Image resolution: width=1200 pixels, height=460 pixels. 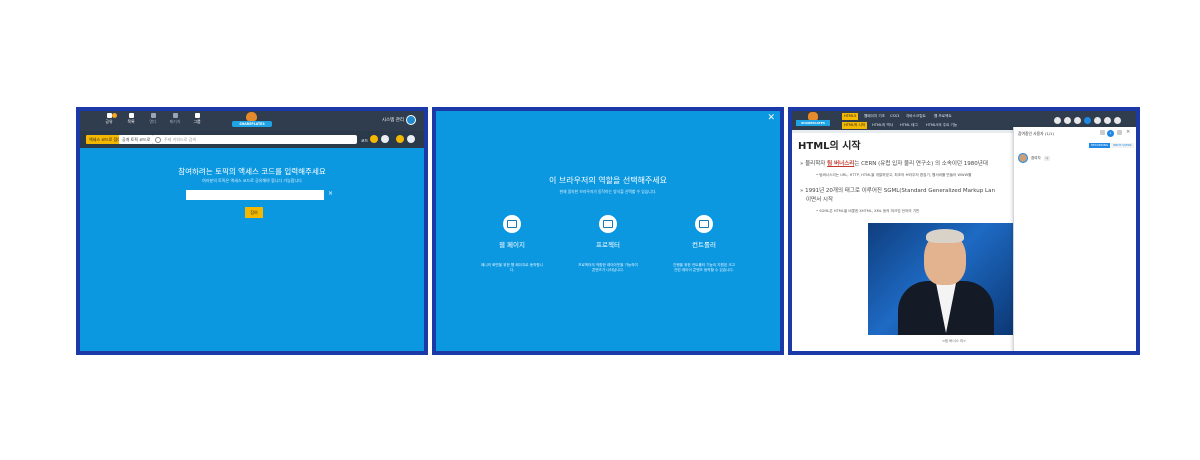 What do you see at coordinates (608, 191) in the screenshot?
I see `role-subtitle: 현재 접속한 브라우저가 동작하는 방식을 선택할 수 있습니다.` at bounding box center [608, 191].